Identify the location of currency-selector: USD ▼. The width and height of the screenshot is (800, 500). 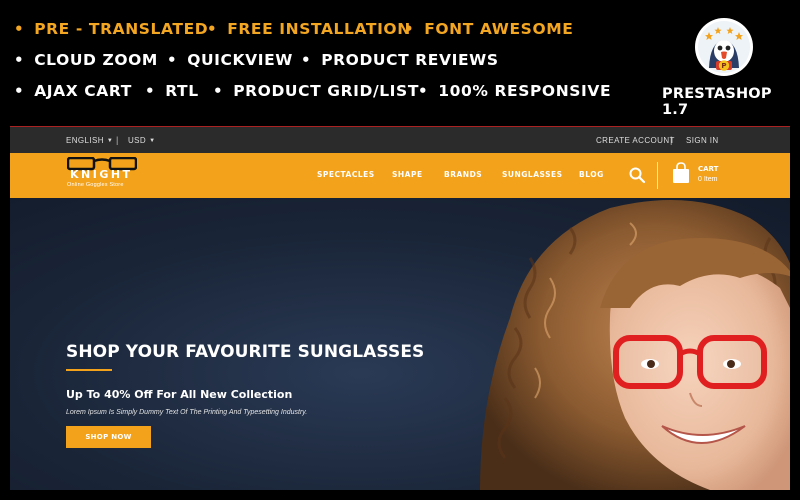
(141, 140).